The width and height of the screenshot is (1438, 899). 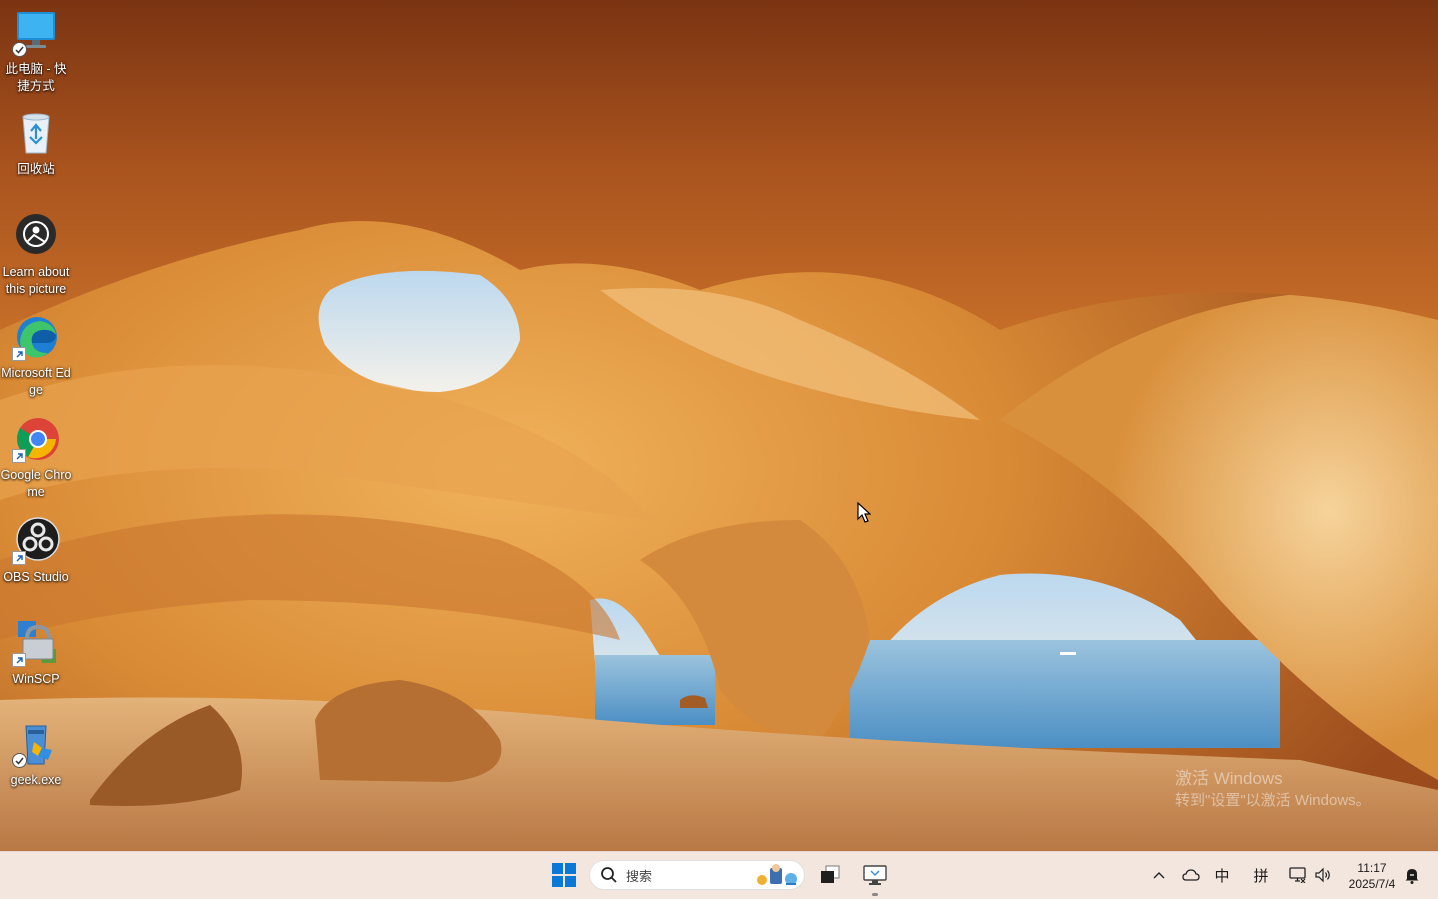 What do you see at coordinates (864, 512) in the screenshot?
I see `mouse-pointer-icon` at bounding box center [864, 512].